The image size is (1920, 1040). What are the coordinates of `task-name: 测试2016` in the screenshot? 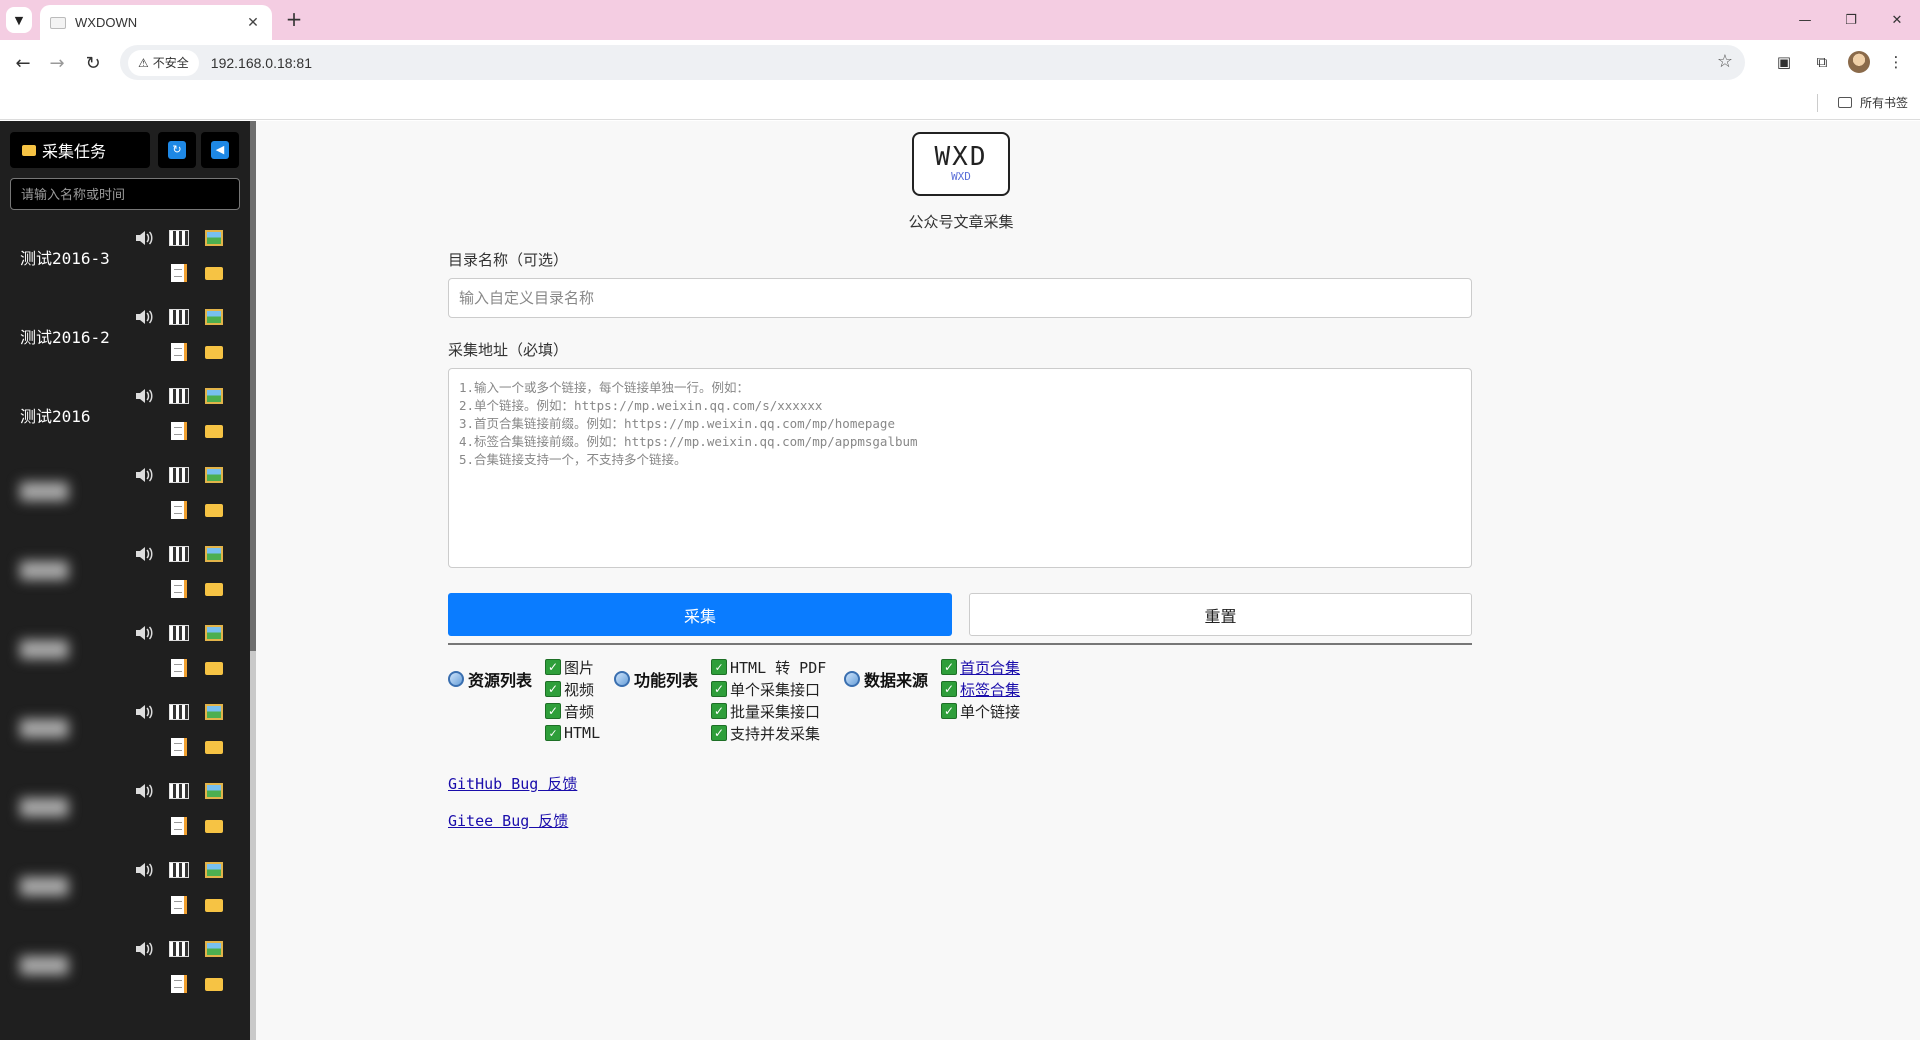 It's located at (55, 415).